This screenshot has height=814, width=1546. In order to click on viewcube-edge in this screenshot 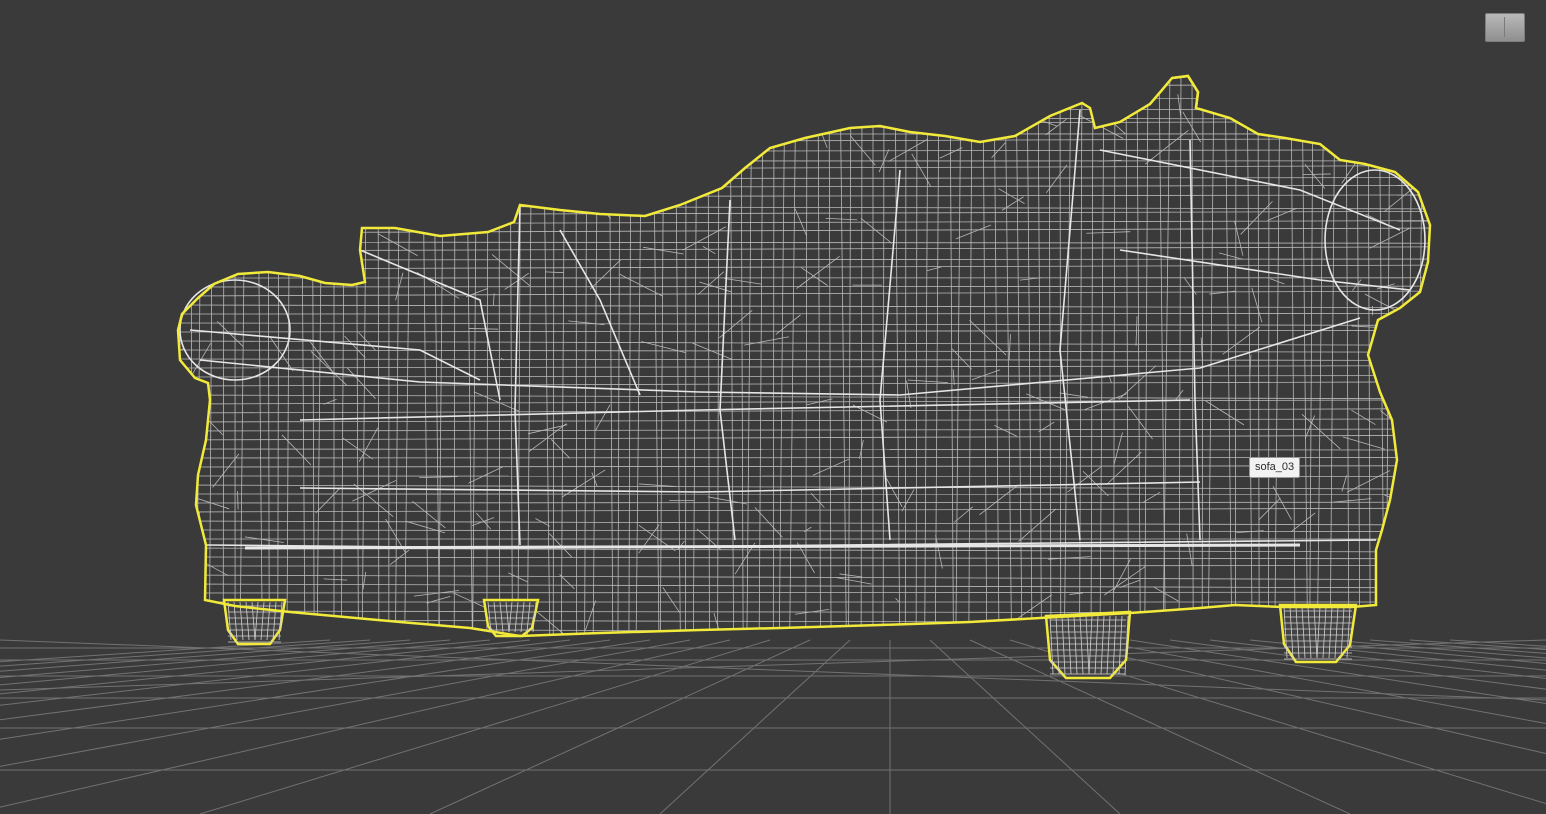, I will do `click(1504, 27)`.